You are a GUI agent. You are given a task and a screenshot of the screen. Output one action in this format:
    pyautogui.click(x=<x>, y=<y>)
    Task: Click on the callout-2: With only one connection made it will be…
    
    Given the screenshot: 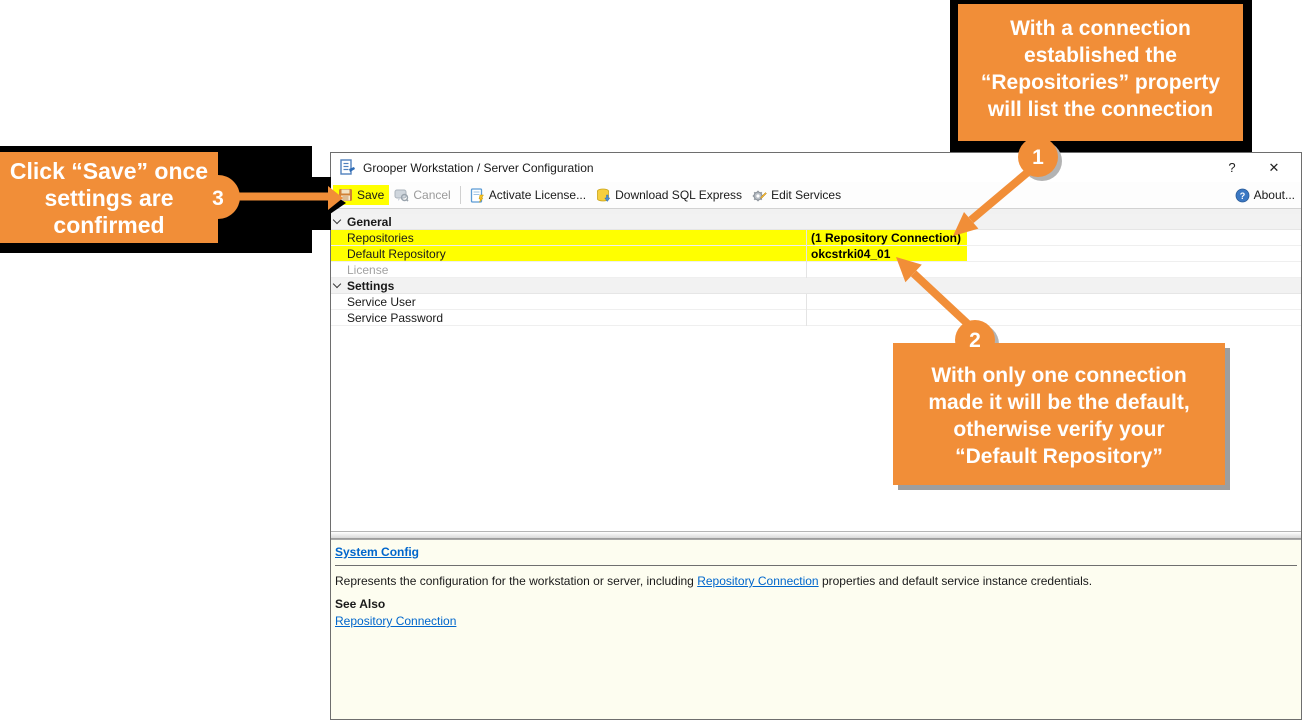 What is the action you would take?
    pyautogui.click(x=1059, y=414)
    